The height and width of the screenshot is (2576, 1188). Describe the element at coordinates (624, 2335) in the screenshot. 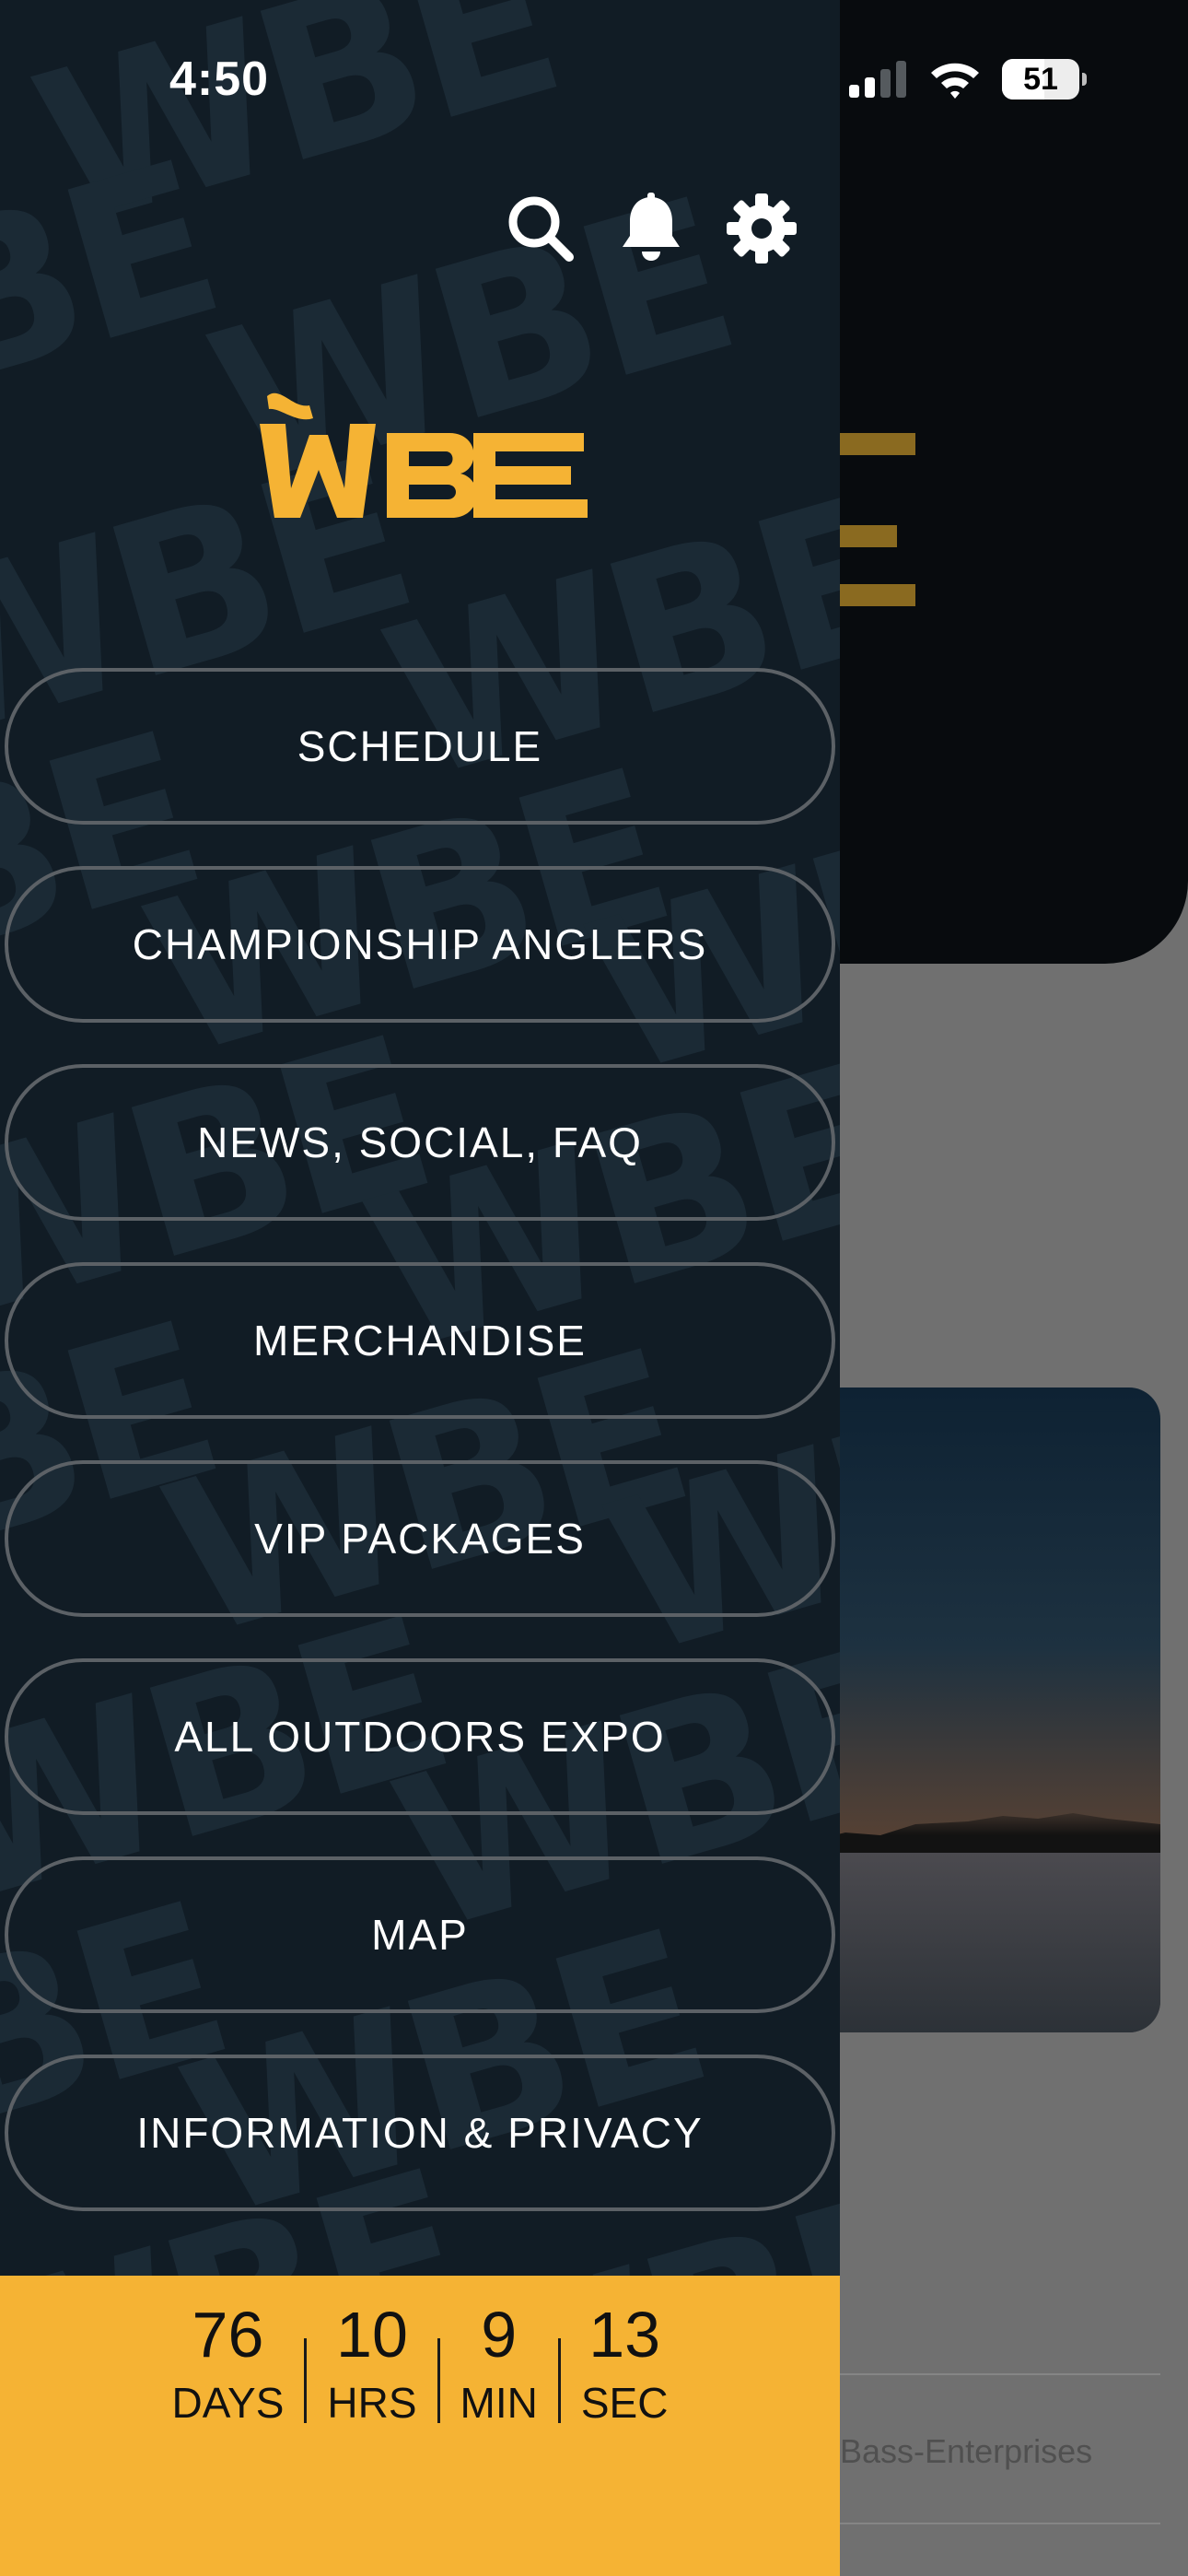

I see `countdown-seconds-value: 13` at that location.